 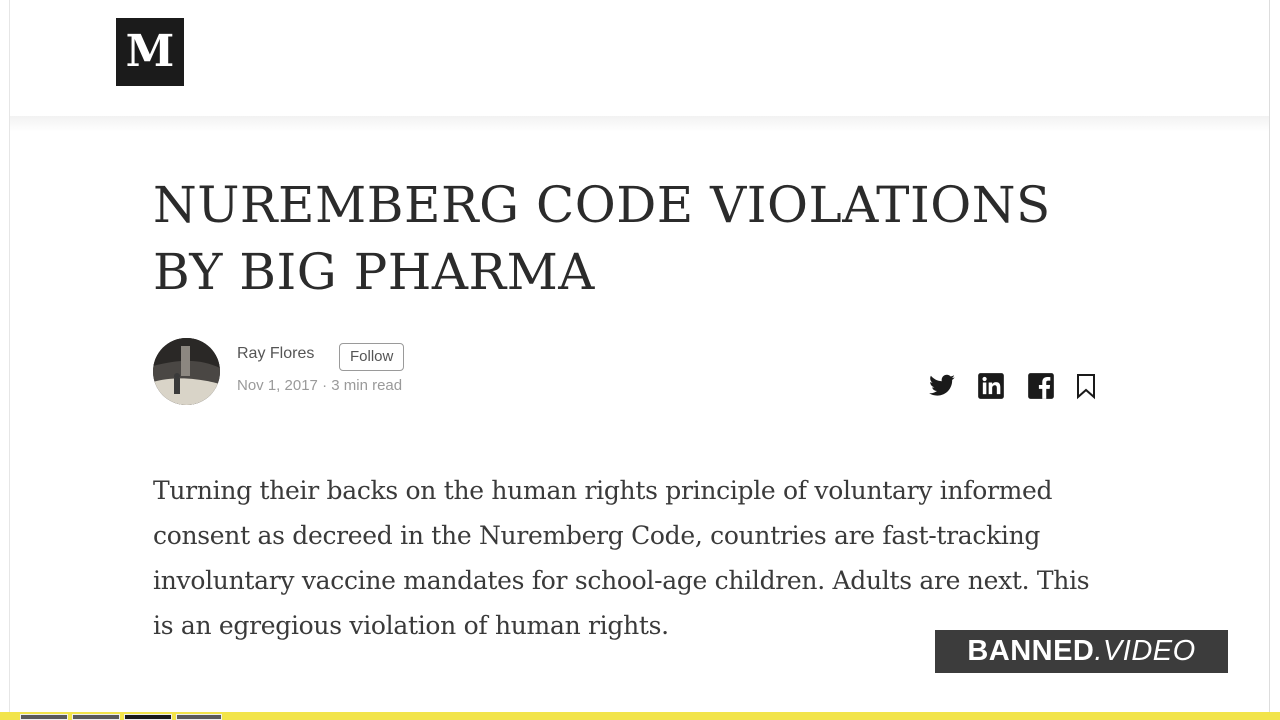 I want to click on watermark-part2: .VIDEO, so click(x=1145, y=651).